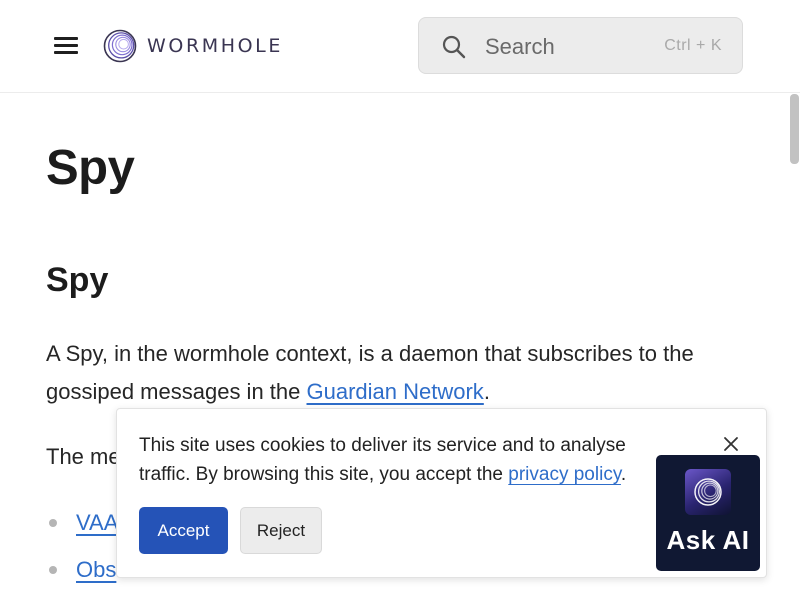 This screenshot has height=600, width=800. I want to click on close-icon, so click(731, 444).